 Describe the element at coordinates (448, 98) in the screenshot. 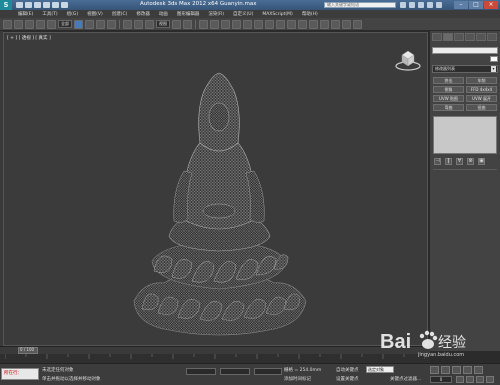

I see `modifier-button-uvw-map: UVW 贴图` at that location.